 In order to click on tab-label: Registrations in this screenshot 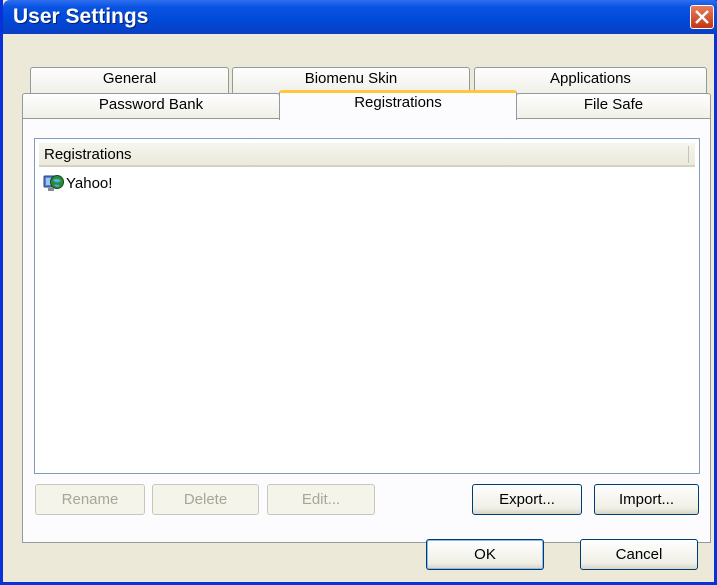, I will do `click(398, 102)`.